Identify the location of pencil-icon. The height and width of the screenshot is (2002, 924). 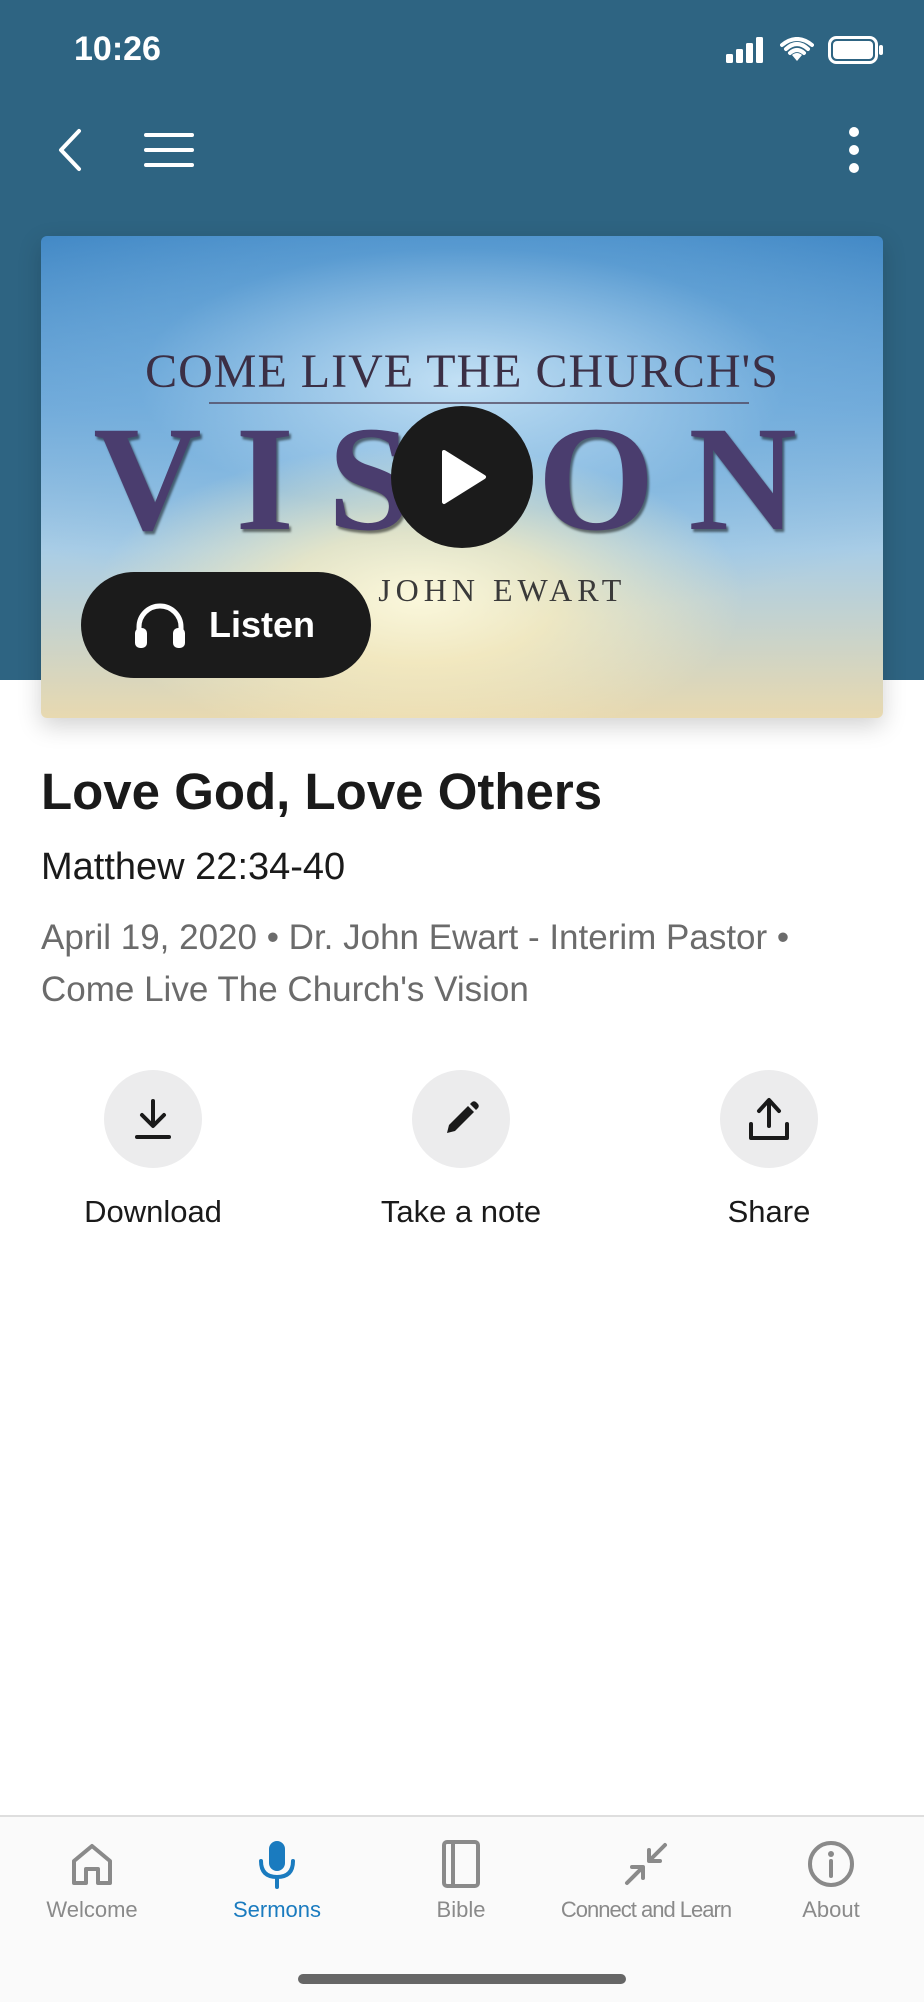
(463, 1117).